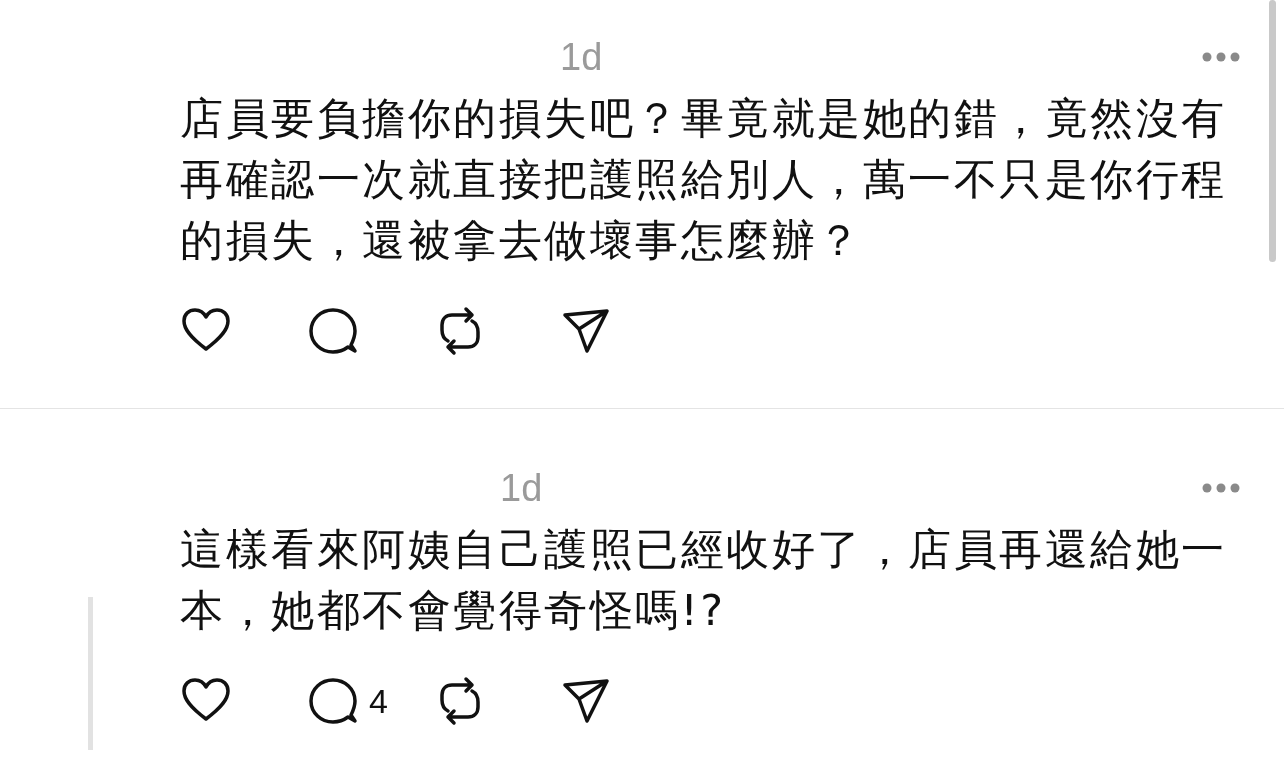 This screenshot has width=1284, height=761. I want to click on reply-button: 4, so click(370, 701).